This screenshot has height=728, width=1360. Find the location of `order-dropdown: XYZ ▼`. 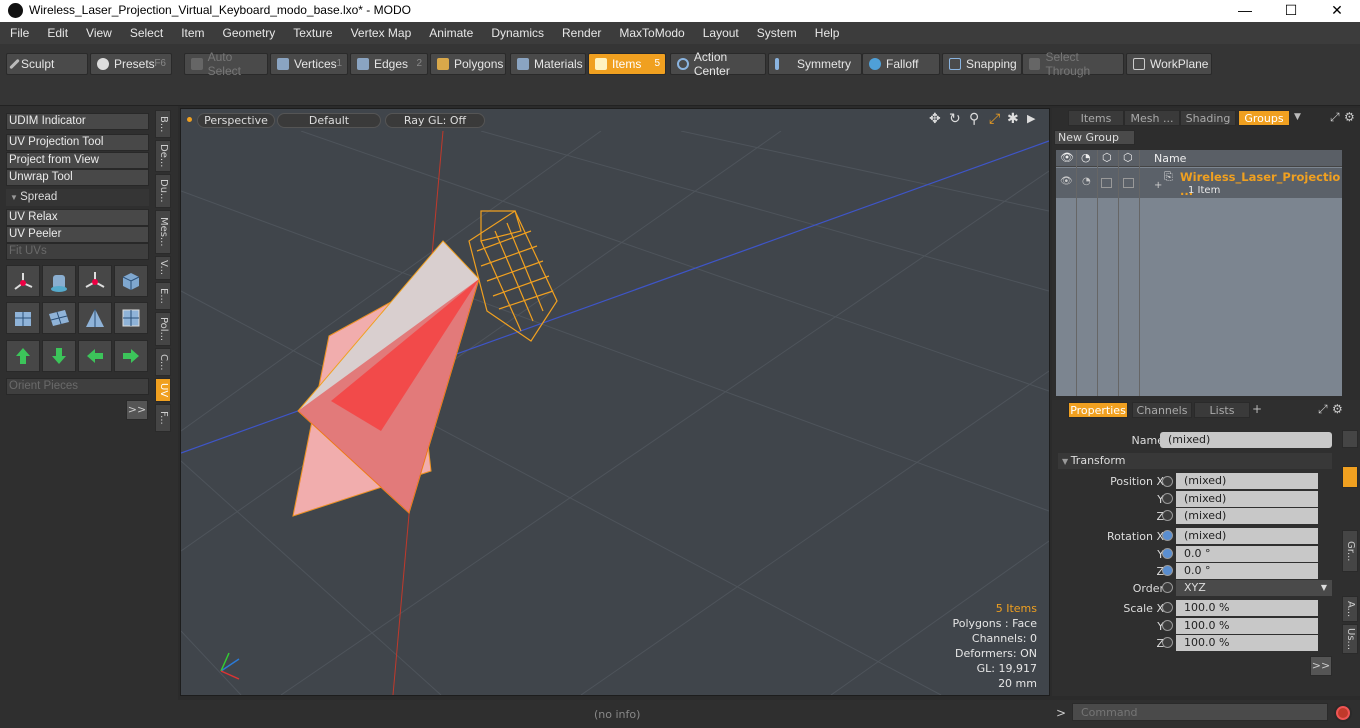

order-dropdown: XYZ ▼ is located at coordinates (1254, 588).